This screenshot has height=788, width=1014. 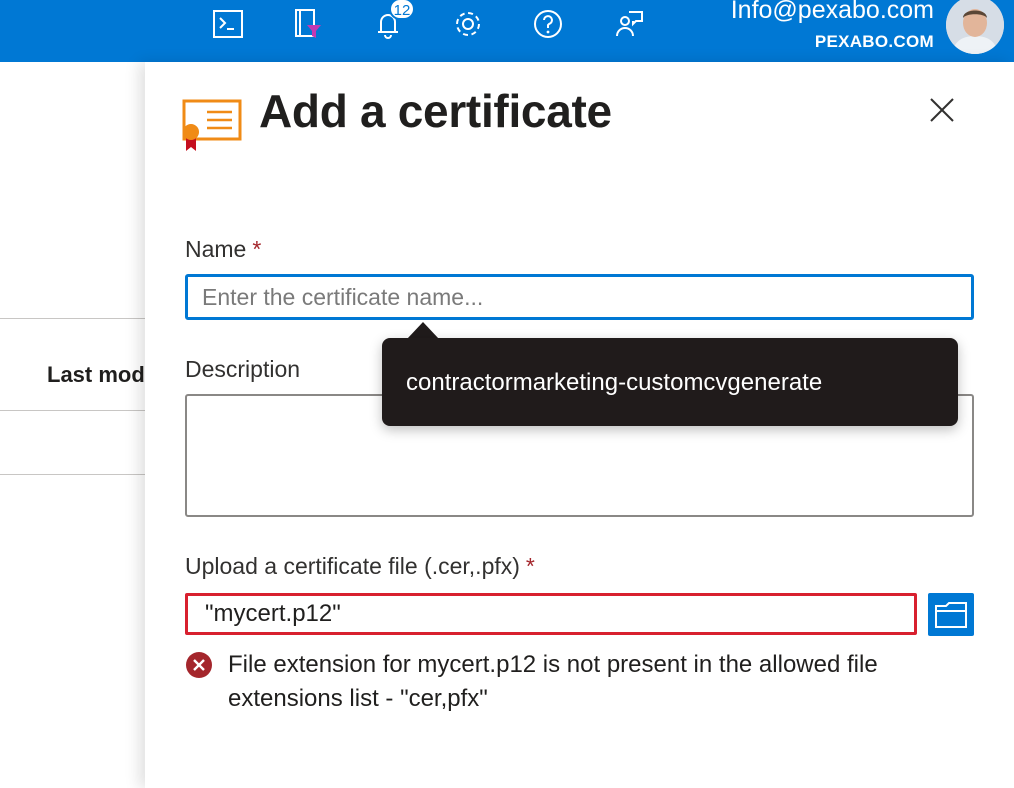 What do you see at coordinates (402, 10) in the screenshot?
I see `notification-count-badge: 12` at bounding box center [402, 10].